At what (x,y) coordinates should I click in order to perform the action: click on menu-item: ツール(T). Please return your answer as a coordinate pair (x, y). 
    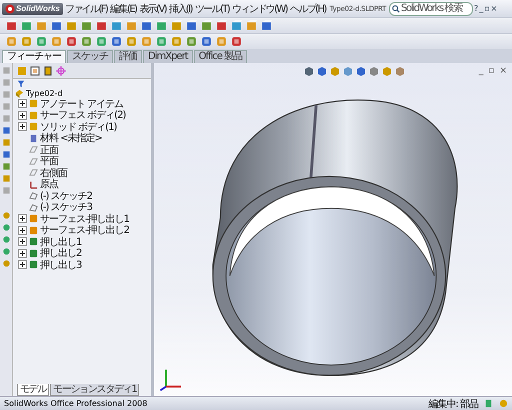
    Looking at the image, I should click on (212, 9).